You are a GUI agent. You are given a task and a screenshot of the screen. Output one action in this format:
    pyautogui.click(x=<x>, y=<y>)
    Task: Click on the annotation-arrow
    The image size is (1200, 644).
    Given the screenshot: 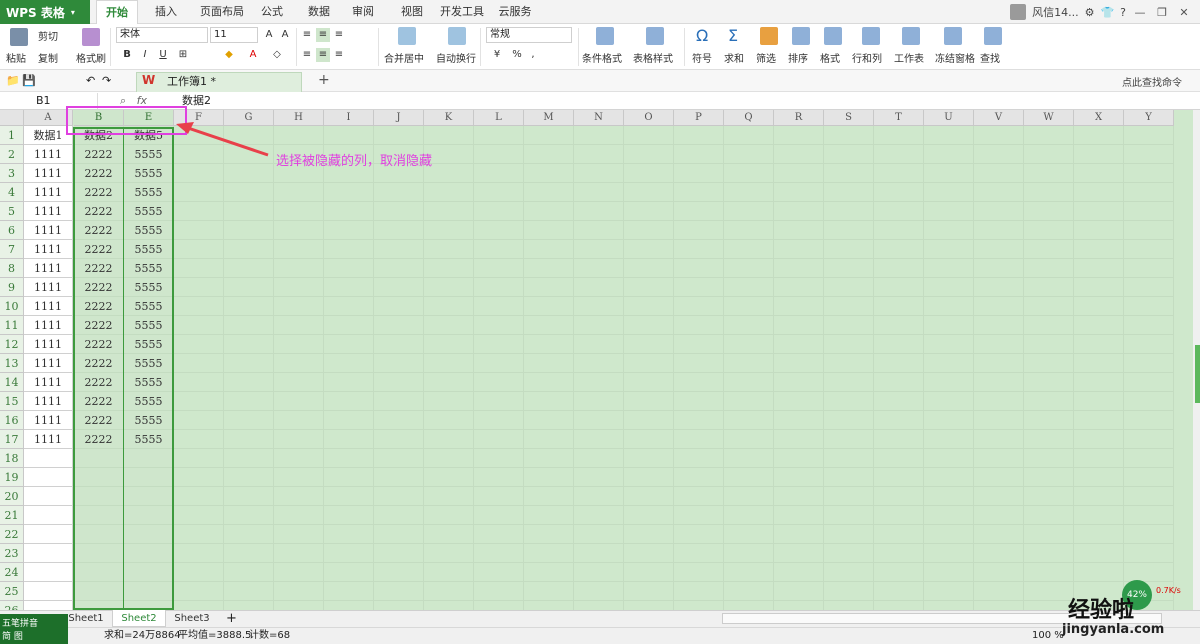 What is the action you would take?
    pyautogui.click(x=222, y=139)
    